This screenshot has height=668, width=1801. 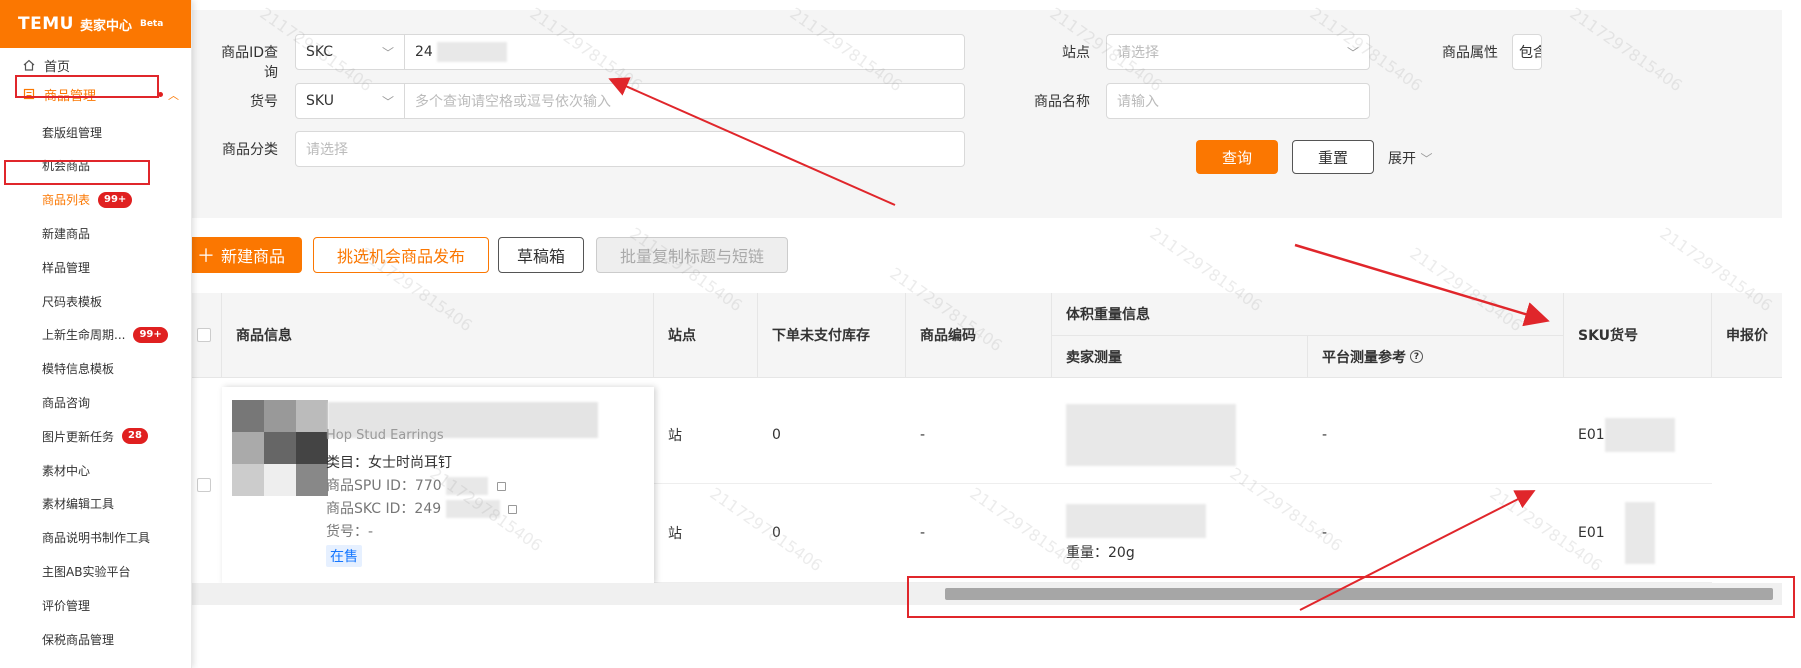 I want to click on header-label: 平台测量参考, so click(x=1364, y=357).